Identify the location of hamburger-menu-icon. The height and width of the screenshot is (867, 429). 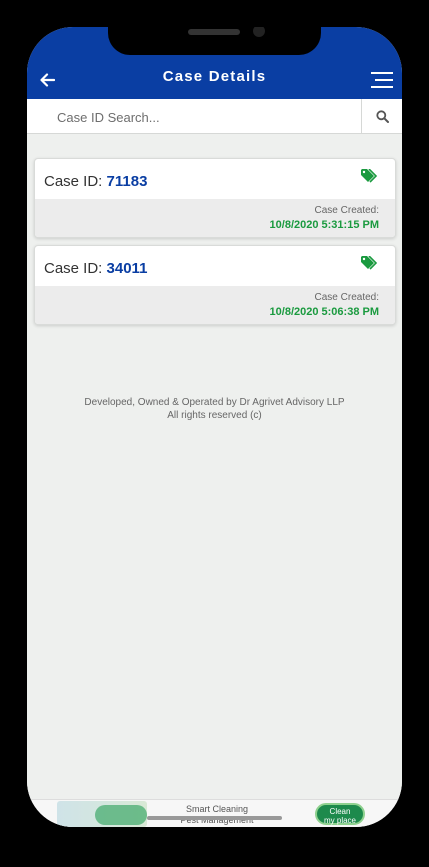
(382, 80).